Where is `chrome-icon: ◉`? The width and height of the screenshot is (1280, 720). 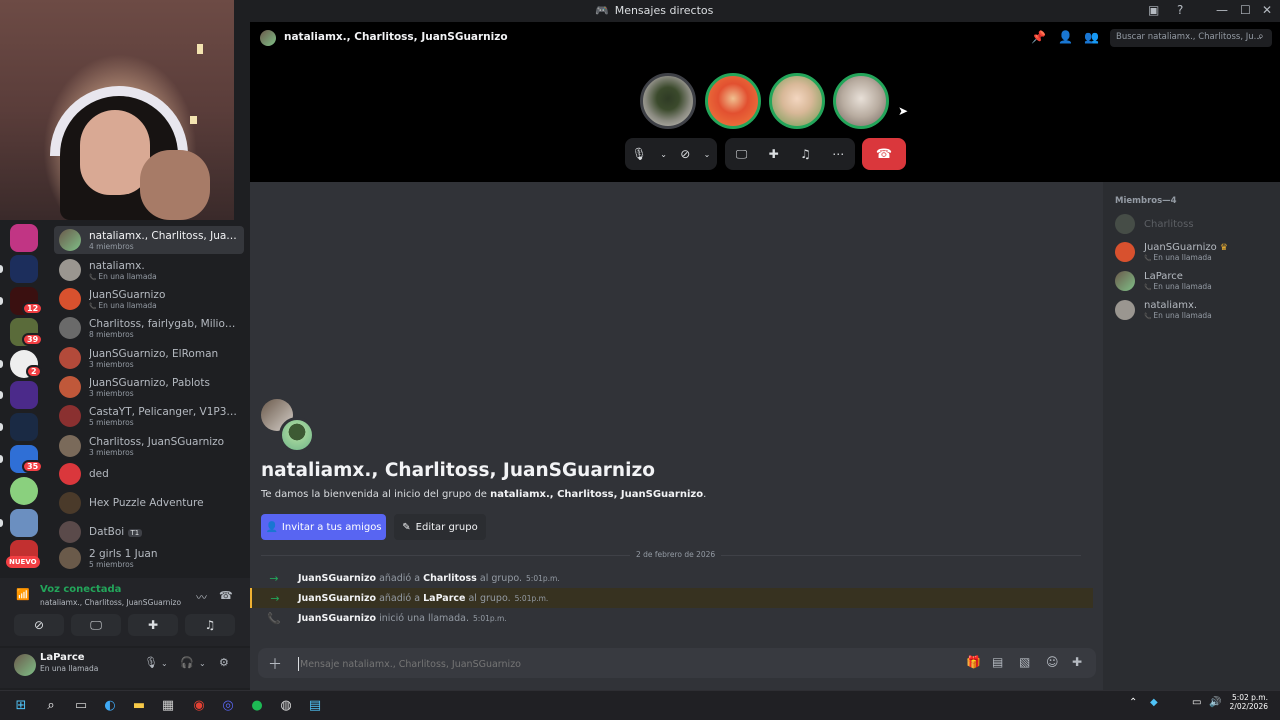 chrome-icon: ◉ is located at coordinates (199, 705).